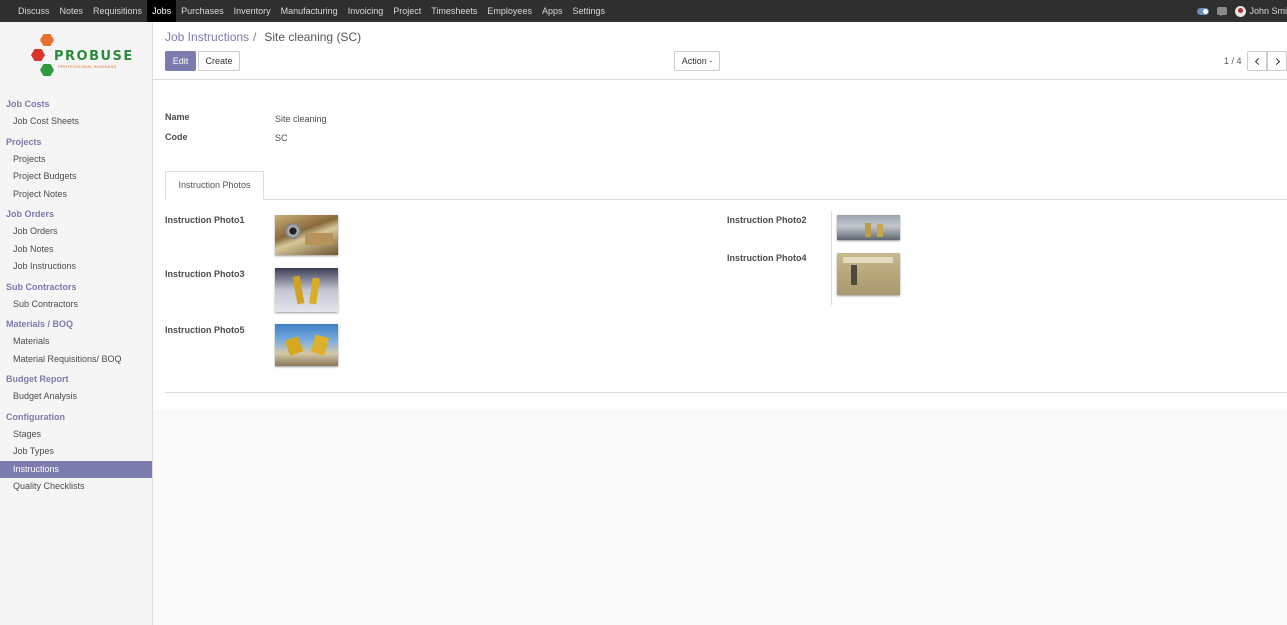 The image size is (1287, 625). I want to click on control-panel-divider, so click(720, 79).